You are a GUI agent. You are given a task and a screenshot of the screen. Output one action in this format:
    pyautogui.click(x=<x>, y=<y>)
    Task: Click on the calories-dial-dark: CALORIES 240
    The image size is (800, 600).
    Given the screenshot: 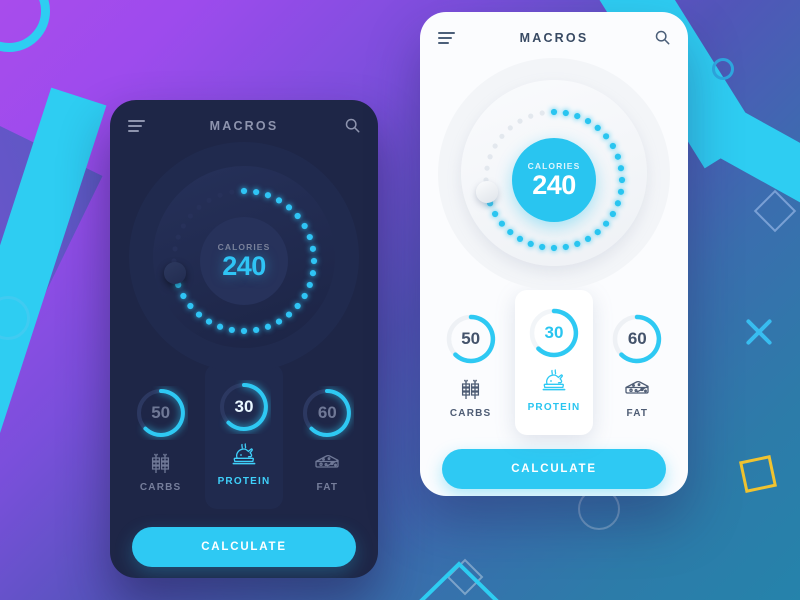 What is the action you would take?
    pyautogui.click(x=244, y=257)
    